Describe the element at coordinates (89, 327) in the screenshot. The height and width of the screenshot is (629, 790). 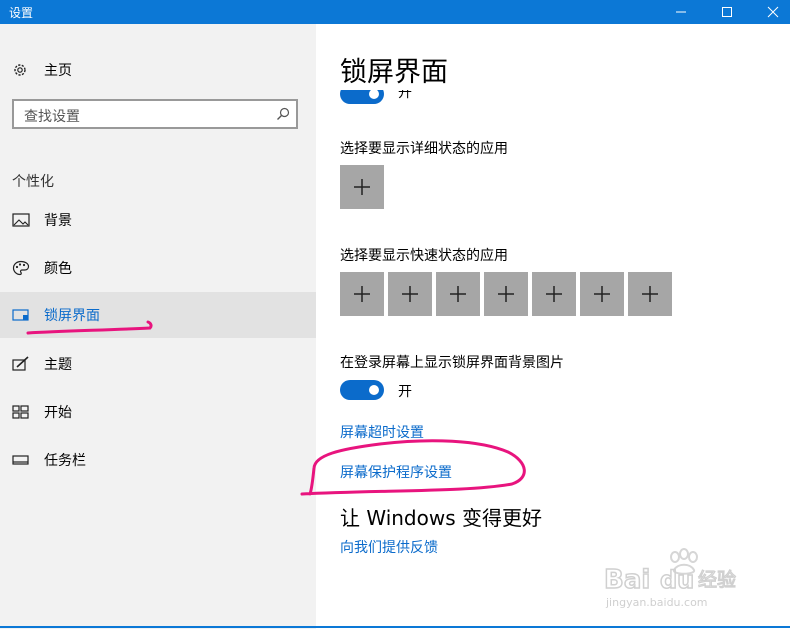
I see `underline-annotation` at that location.